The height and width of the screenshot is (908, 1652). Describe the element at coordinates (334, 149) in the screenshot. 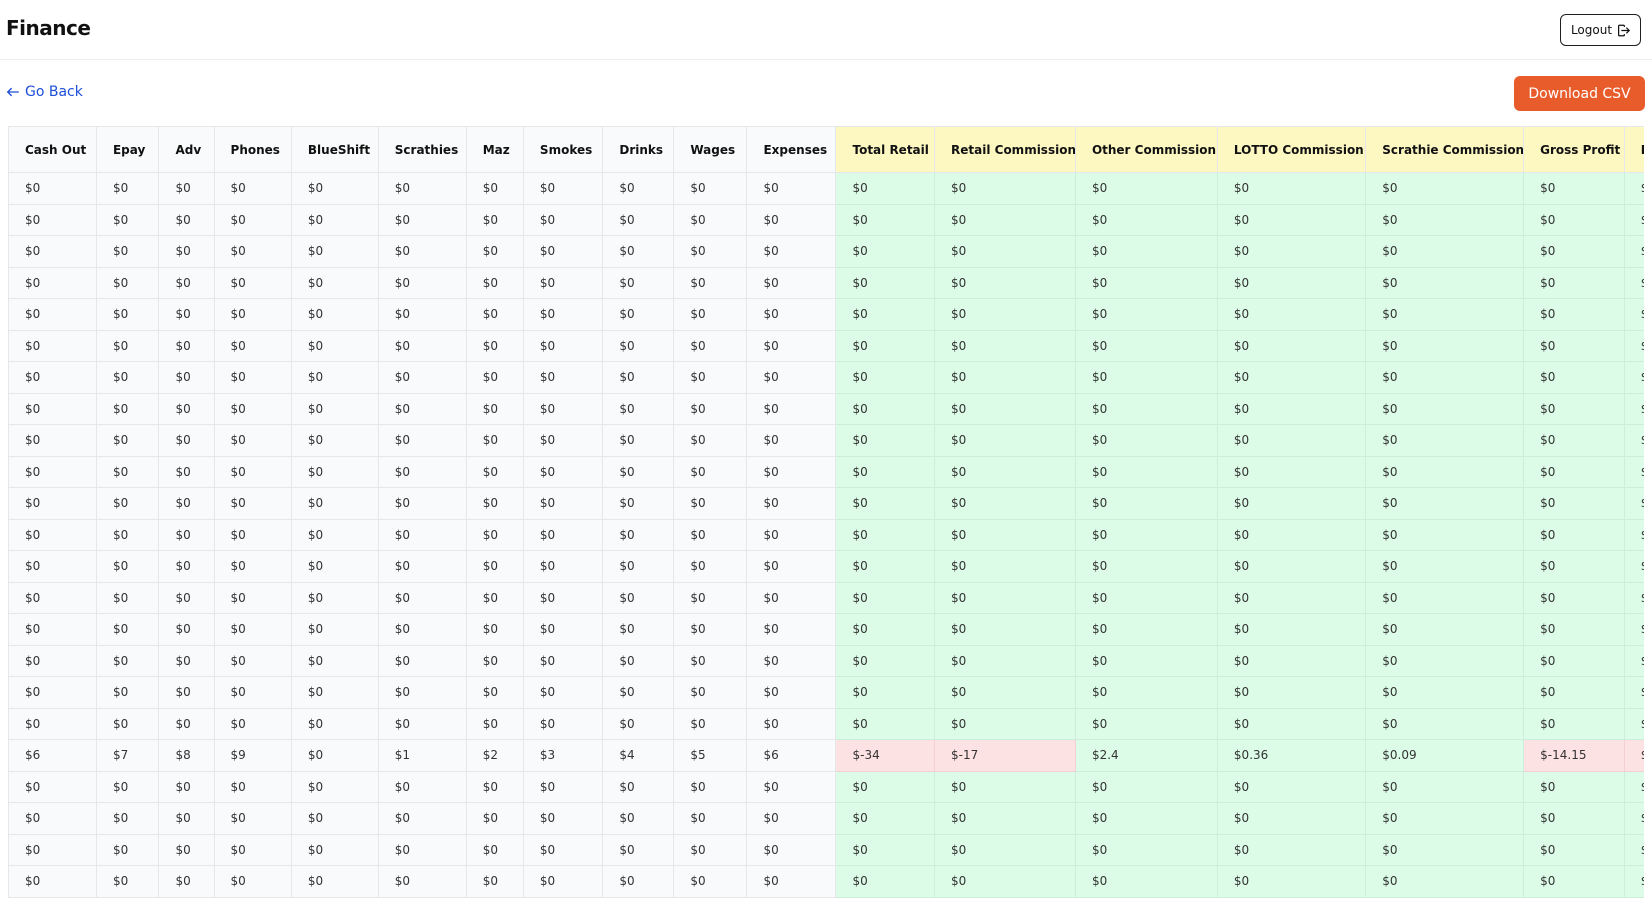

I see `column-header: BlueShift` at that location.